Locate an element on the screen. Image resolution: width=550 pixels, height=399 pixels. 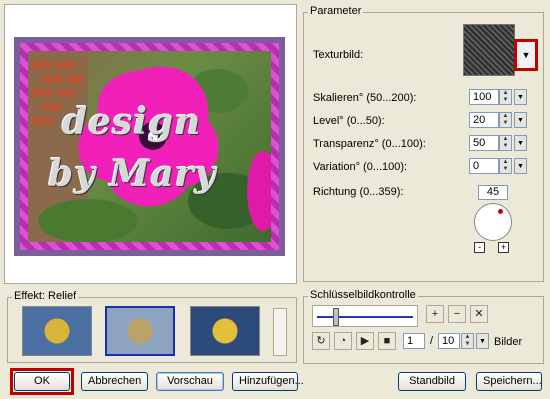
effect-label: Effekt: Relief is located at coordinates (45, 296).